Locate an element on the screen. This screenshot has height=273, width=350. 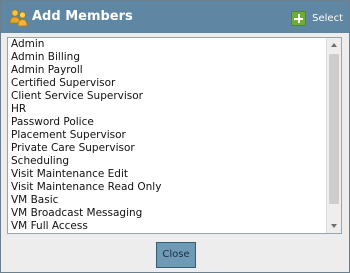
people-icon is located at coordinates (18, 18).